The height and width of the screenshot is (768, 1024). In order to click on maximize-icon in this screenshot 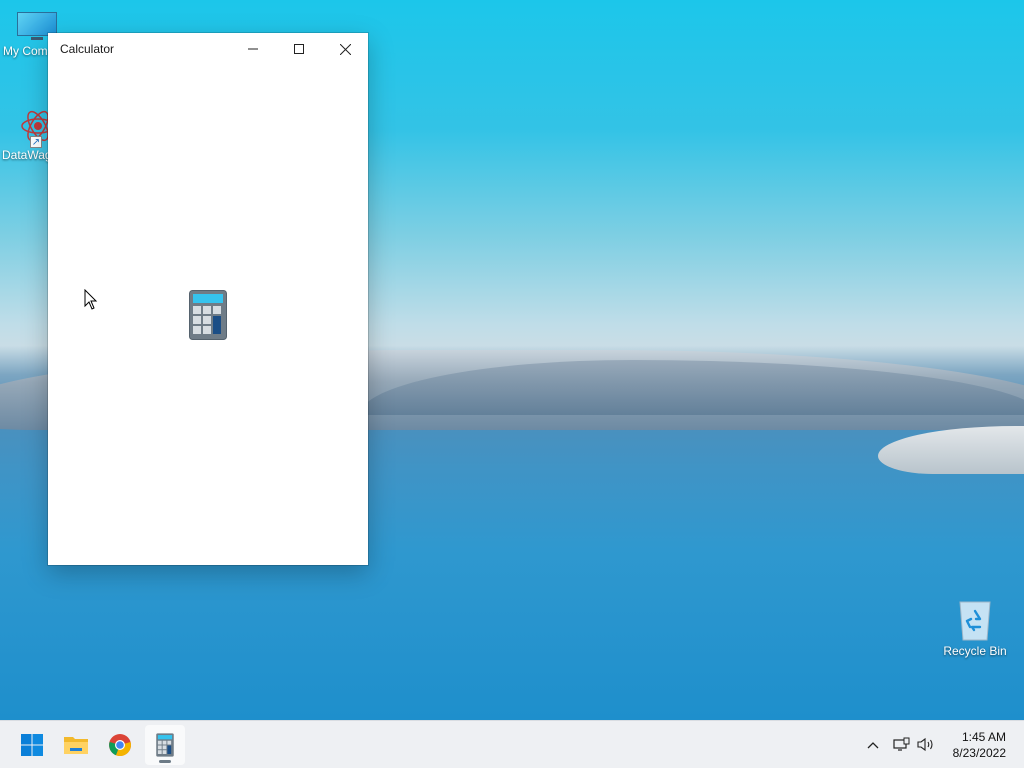, I will do `click(299, 49)`.